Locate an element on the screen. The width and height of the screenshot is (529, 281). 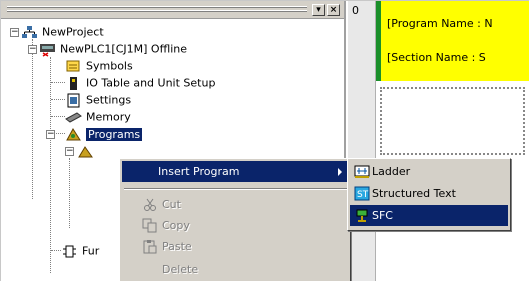
menu-item-insert-program: Insert Program is located at coordinates (235, 171).